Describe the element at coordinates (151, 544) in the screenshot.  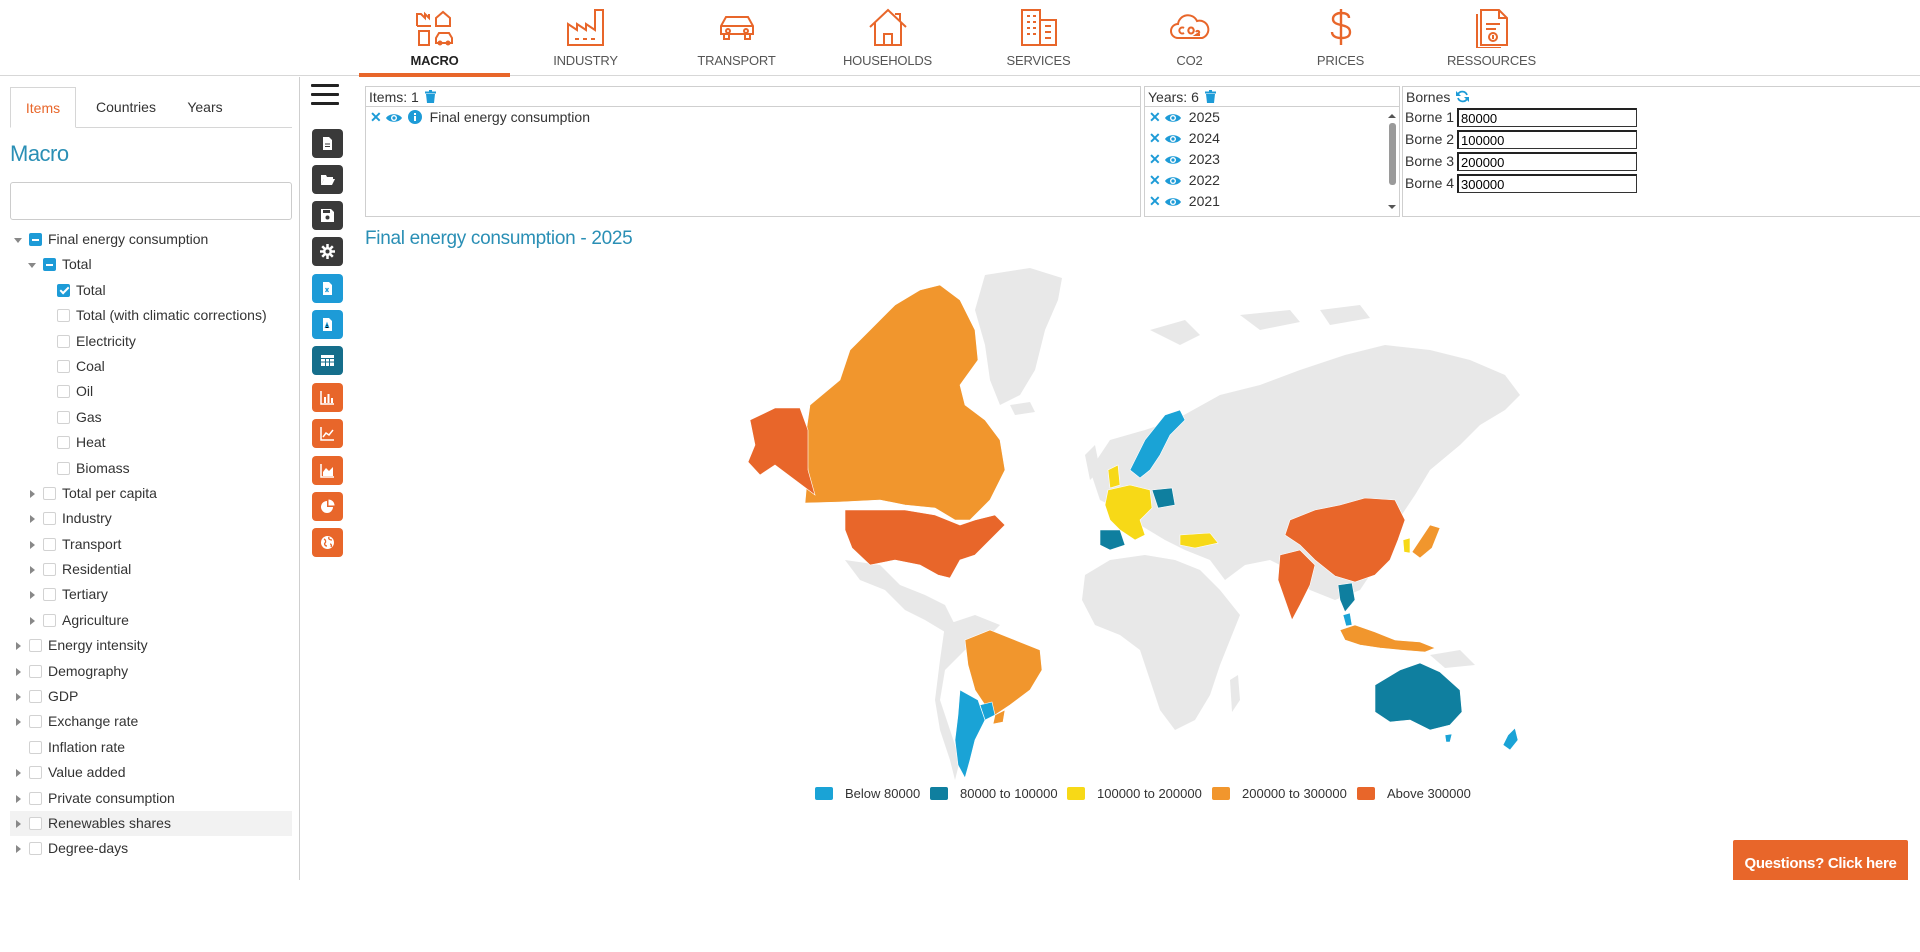
I see `tree-item: Transport` at that location.